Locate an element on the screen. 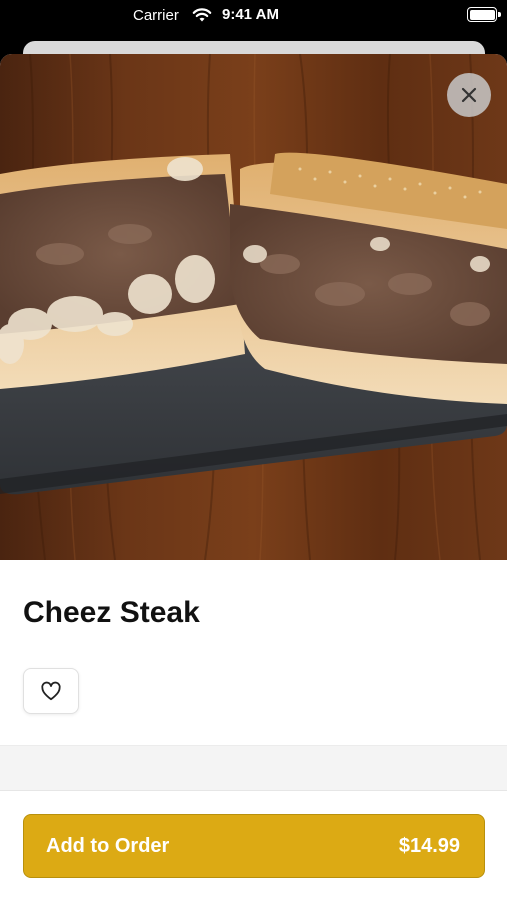 The image size is (507, 900). heart-icon is located at coordinates (51, 691).